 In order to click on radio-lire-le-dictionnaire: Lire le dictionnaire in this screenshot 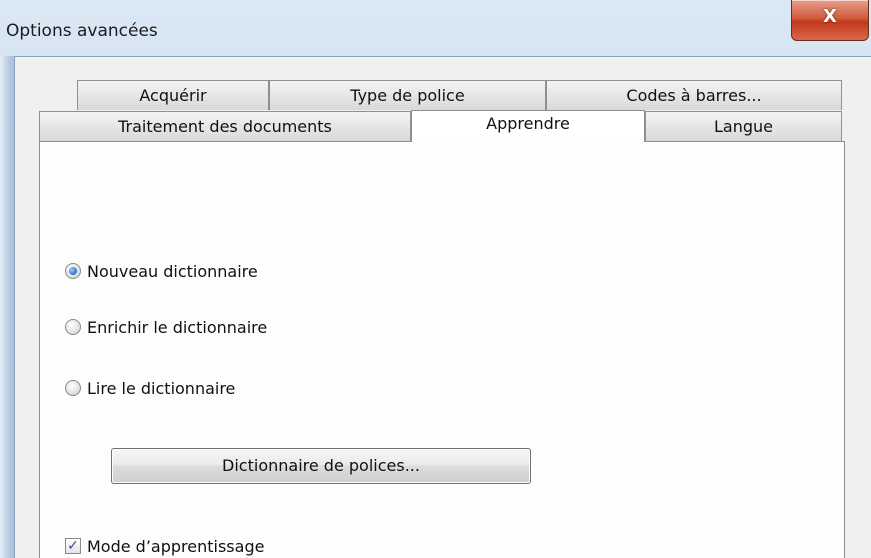, I will do `click(175, 389)`.